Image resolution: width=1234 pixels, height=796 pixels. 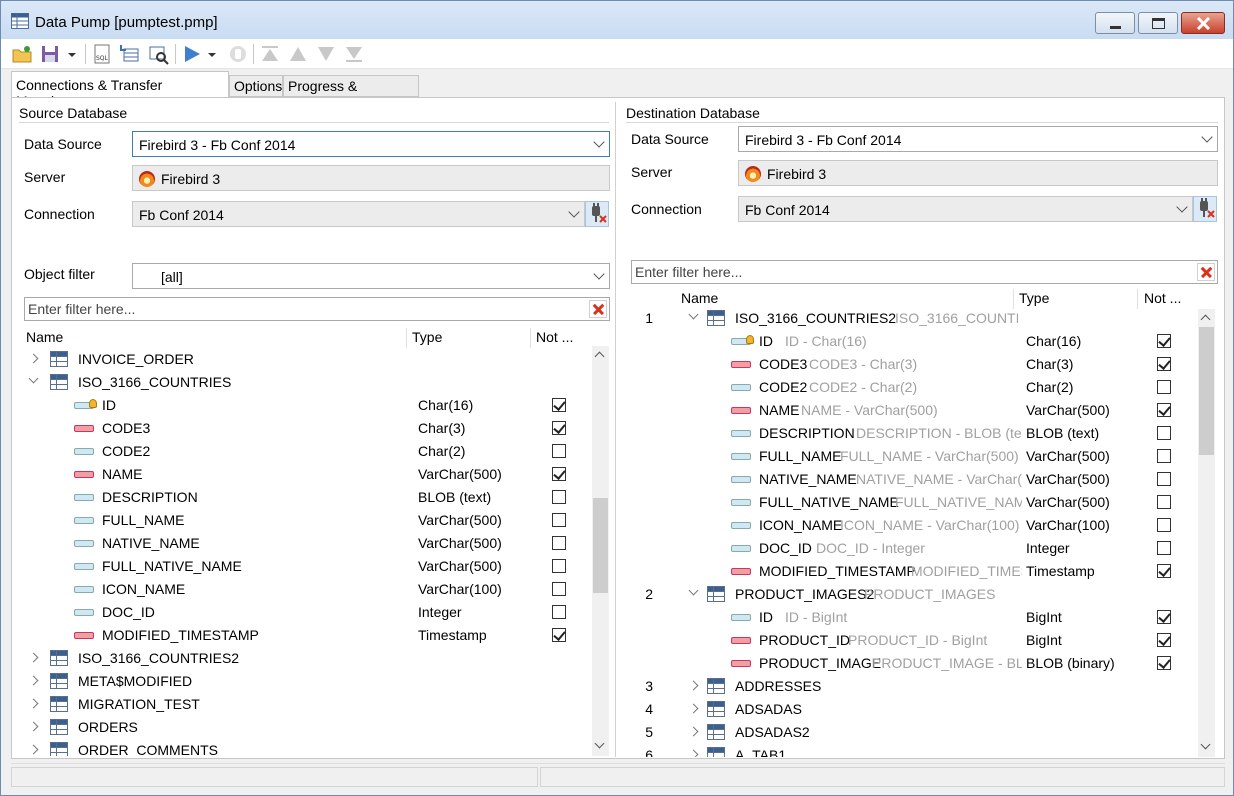 What do you see at coordinates (307, 543) in the screenshot?
I see `field-row: NATIVE_NAME VarChar(500)` at bounding box center [307, 543].